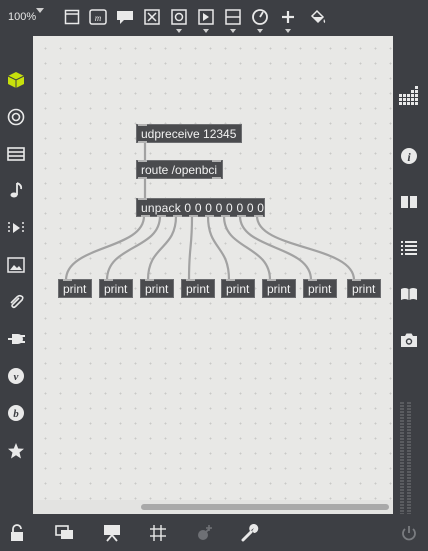  I want to click on paperclip-icon, so click(16, 302).